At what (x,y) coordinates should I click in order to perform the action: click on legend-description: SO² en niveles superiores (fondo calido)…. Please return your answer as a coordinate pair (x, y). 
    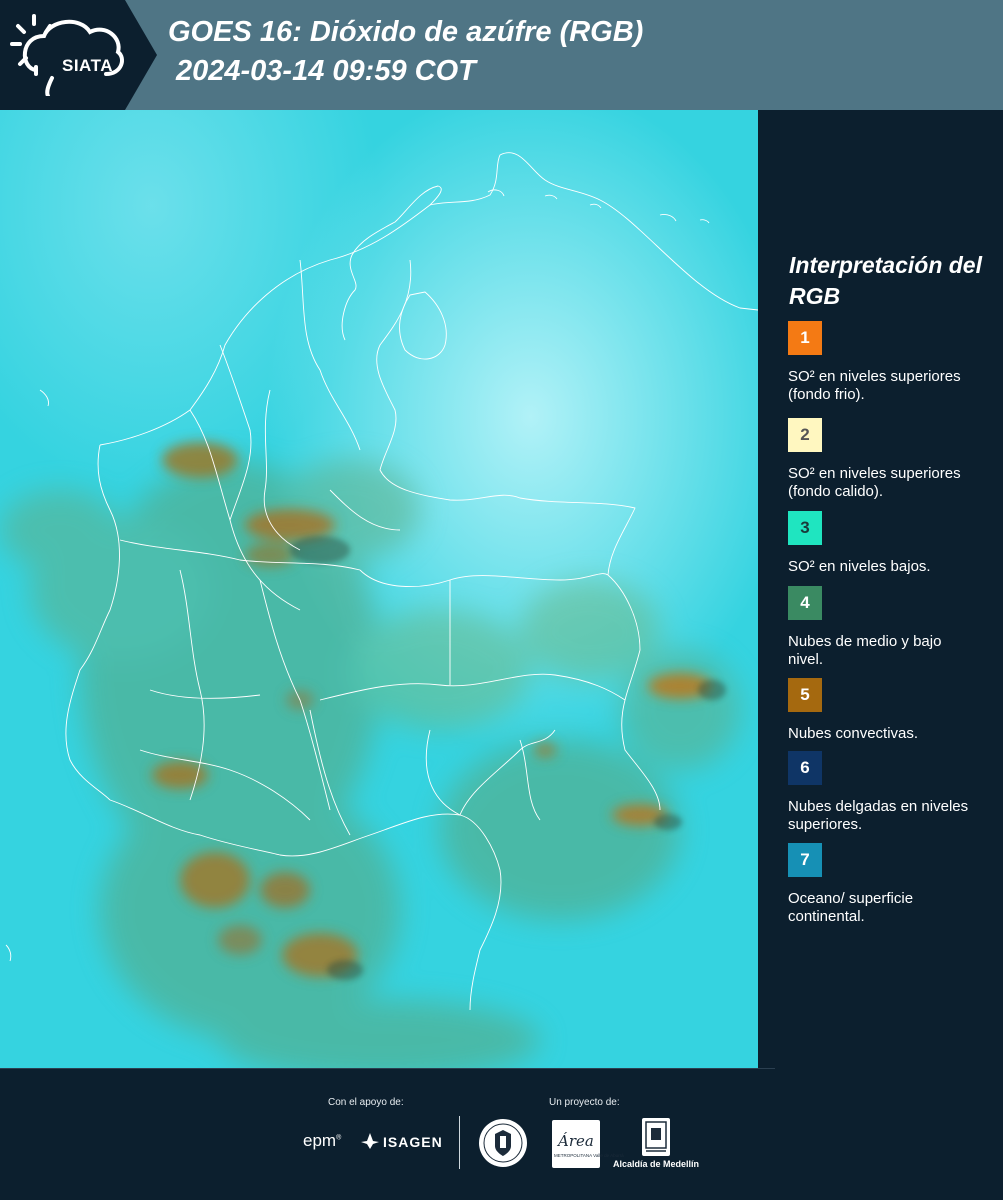
    Looking at the image, I should click on (874, 482).